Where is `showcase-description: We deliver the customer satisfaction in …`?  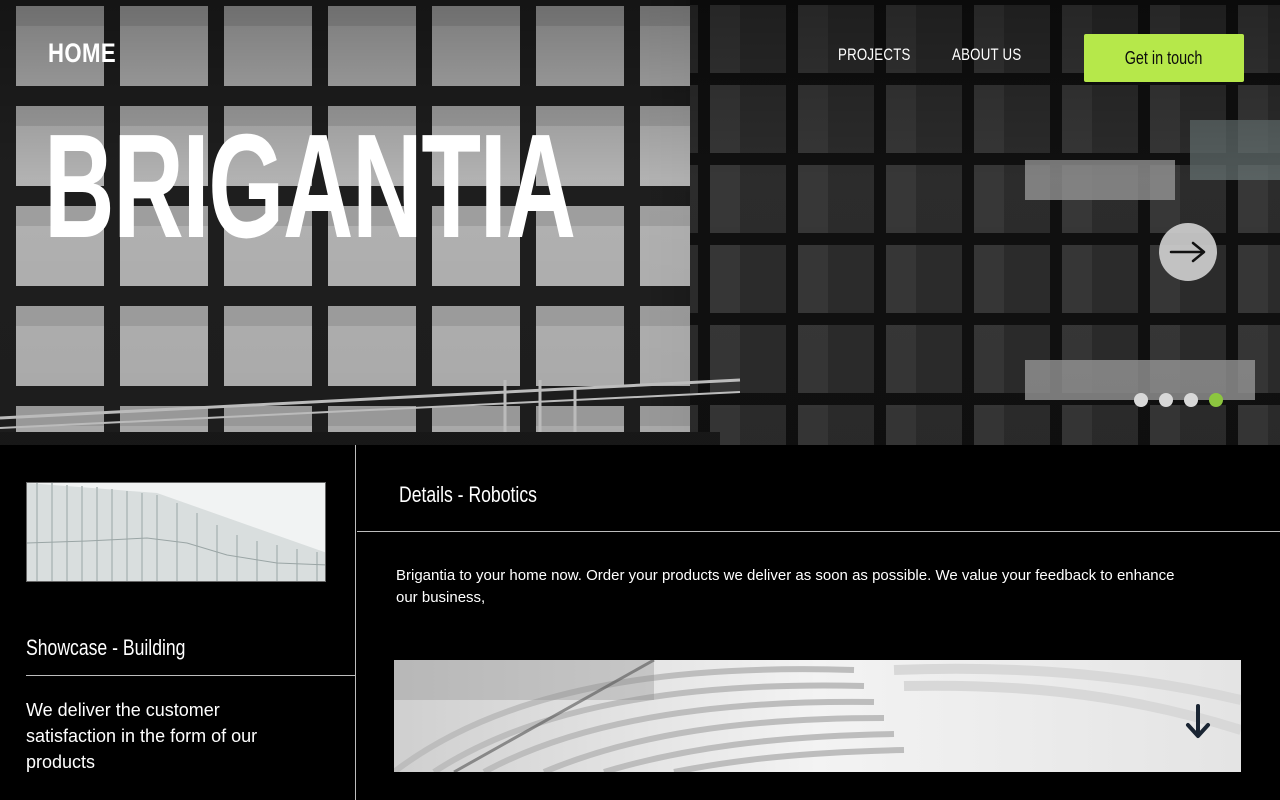 showcase-description: We deliver the customer satisfaction in … is located at coordinates (142, 736).